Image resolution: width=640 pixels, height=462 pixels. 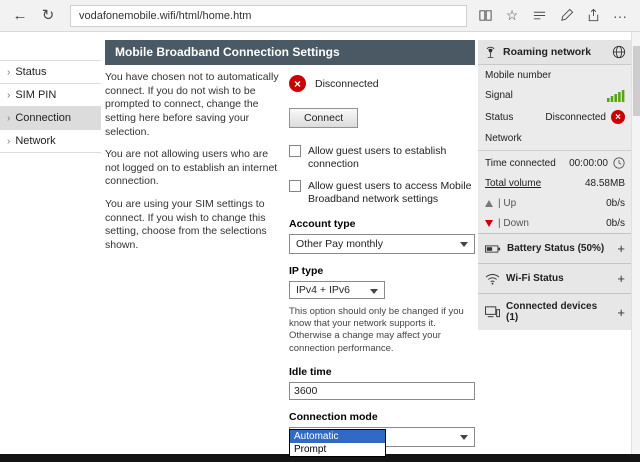 I want to click on down-arrow-icon, so click(x=489, y=223).